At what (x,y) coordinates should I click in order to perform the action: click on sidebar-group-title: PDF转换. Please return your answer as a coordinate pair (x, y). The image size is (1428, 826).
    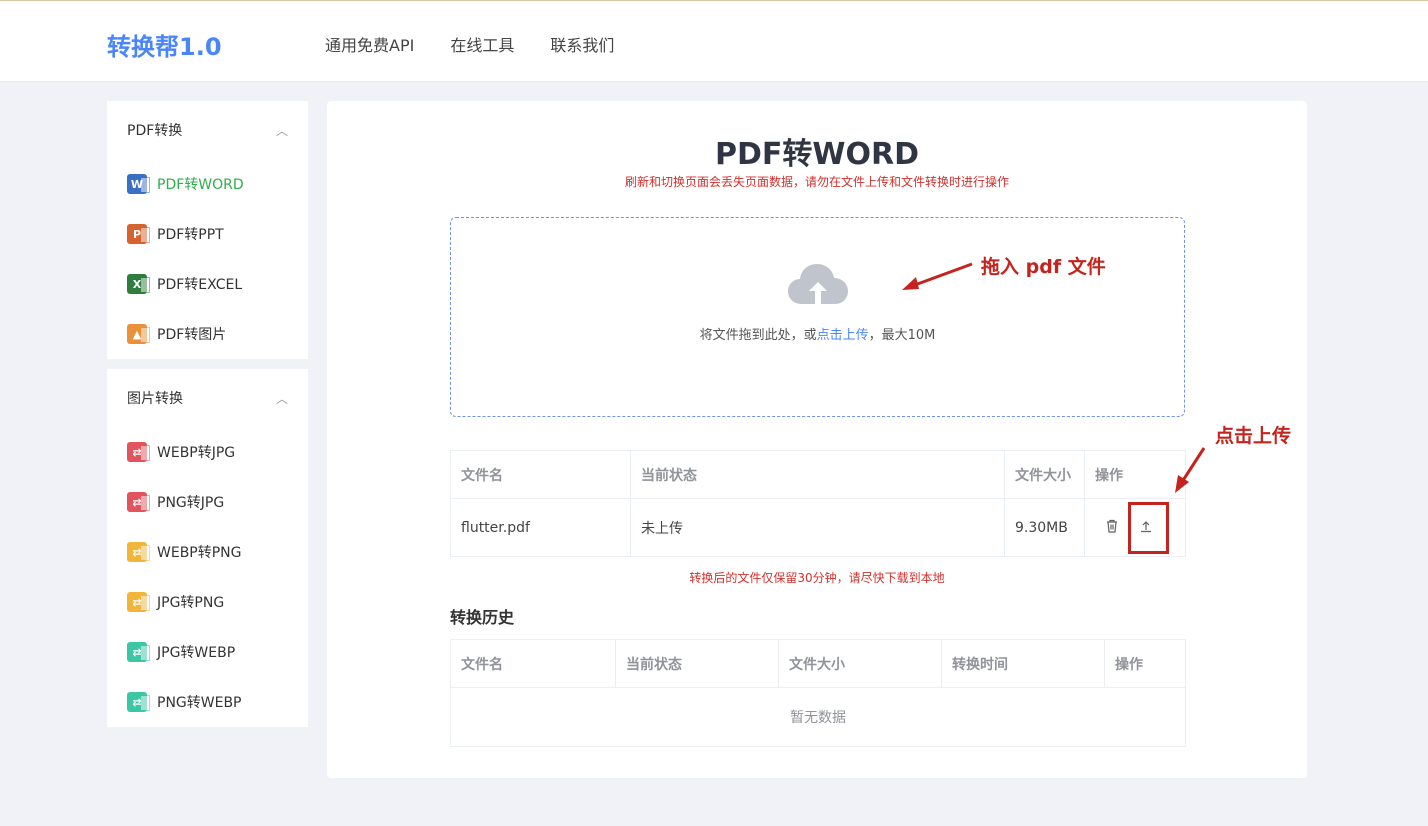
    Looking at the image, I should click on (155, 131).